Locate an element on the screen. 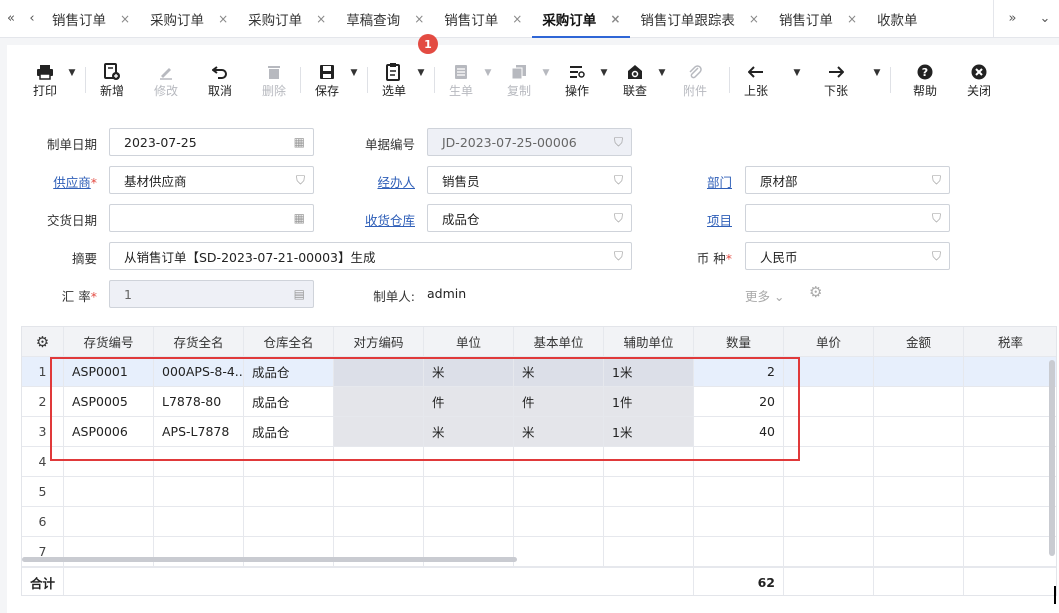 The image size is (1059, 613). cell-aux-unit: 1米 is located at coordinates (649, 372).